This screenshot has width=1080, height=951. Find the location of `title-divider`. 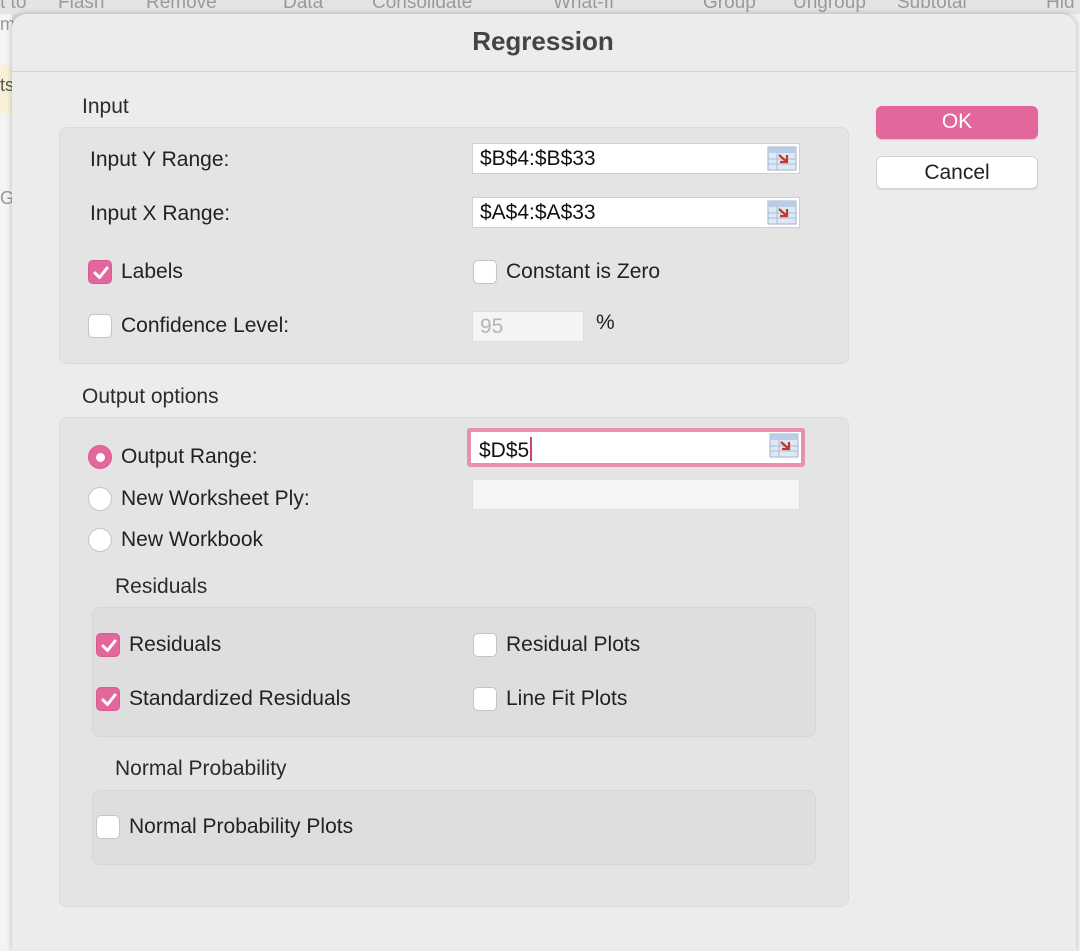

title-divider is located at coordinates (544, 71).